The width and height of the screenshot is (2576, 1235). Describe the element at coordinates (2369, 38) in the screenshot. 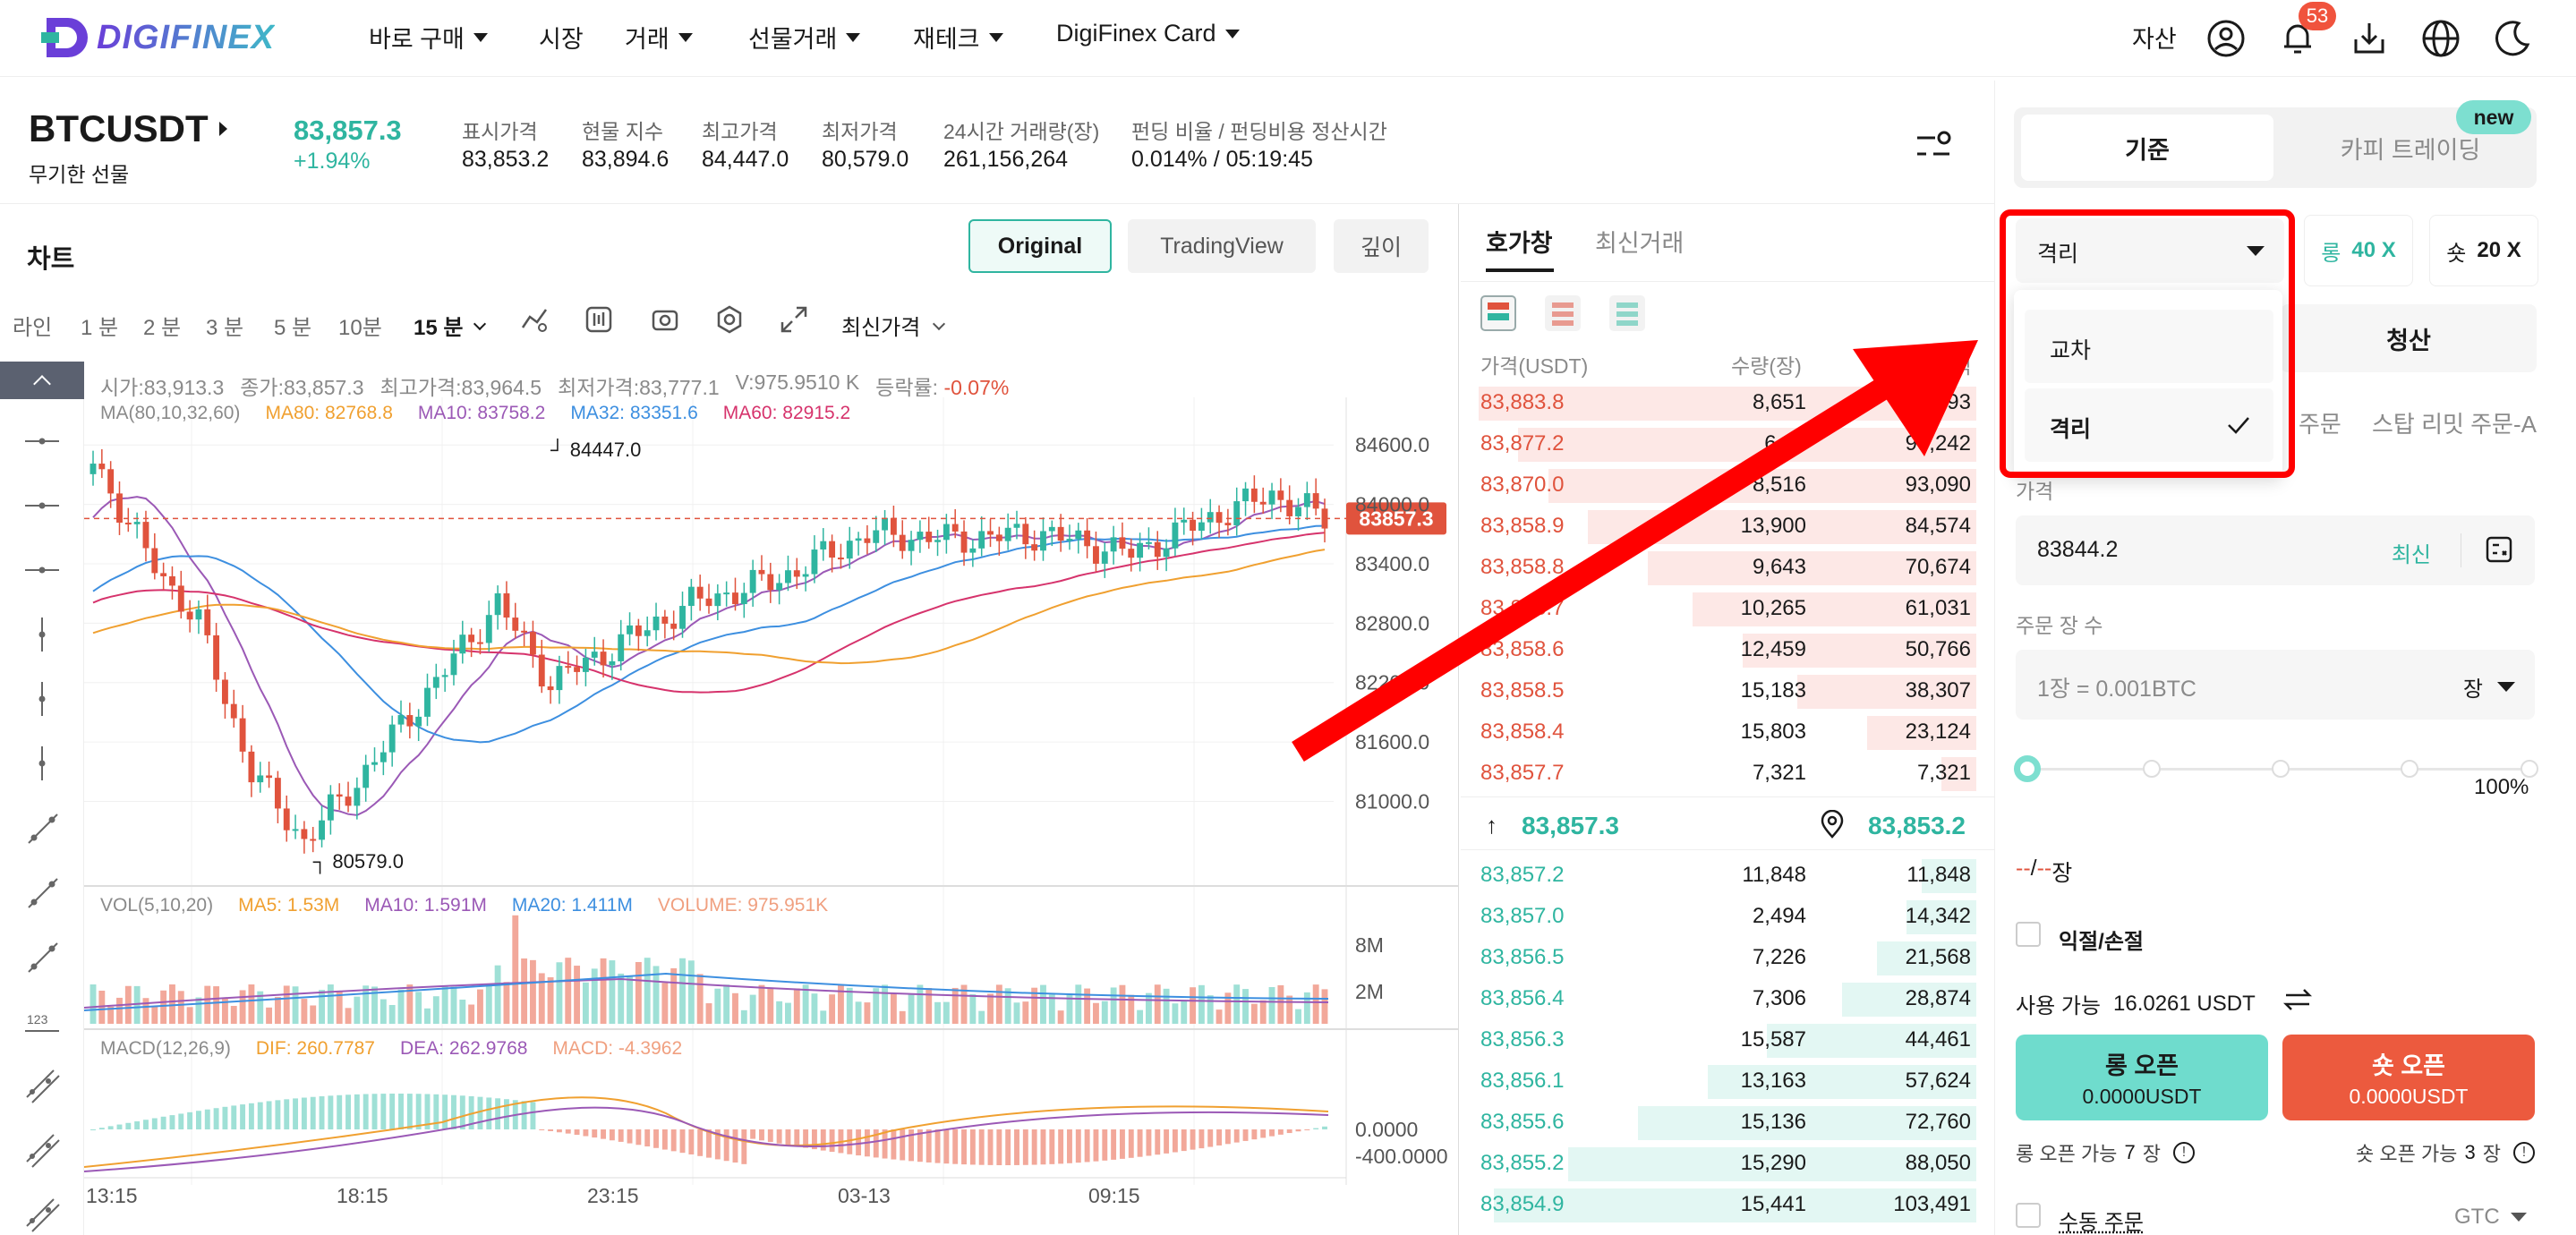

I see `download-icon` at that location.